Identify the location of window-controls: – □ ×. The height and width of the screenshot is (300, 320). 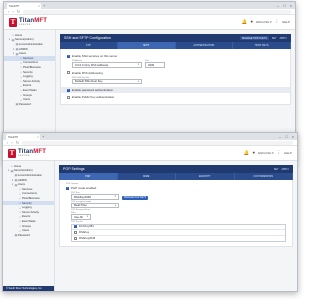
(284, 5).